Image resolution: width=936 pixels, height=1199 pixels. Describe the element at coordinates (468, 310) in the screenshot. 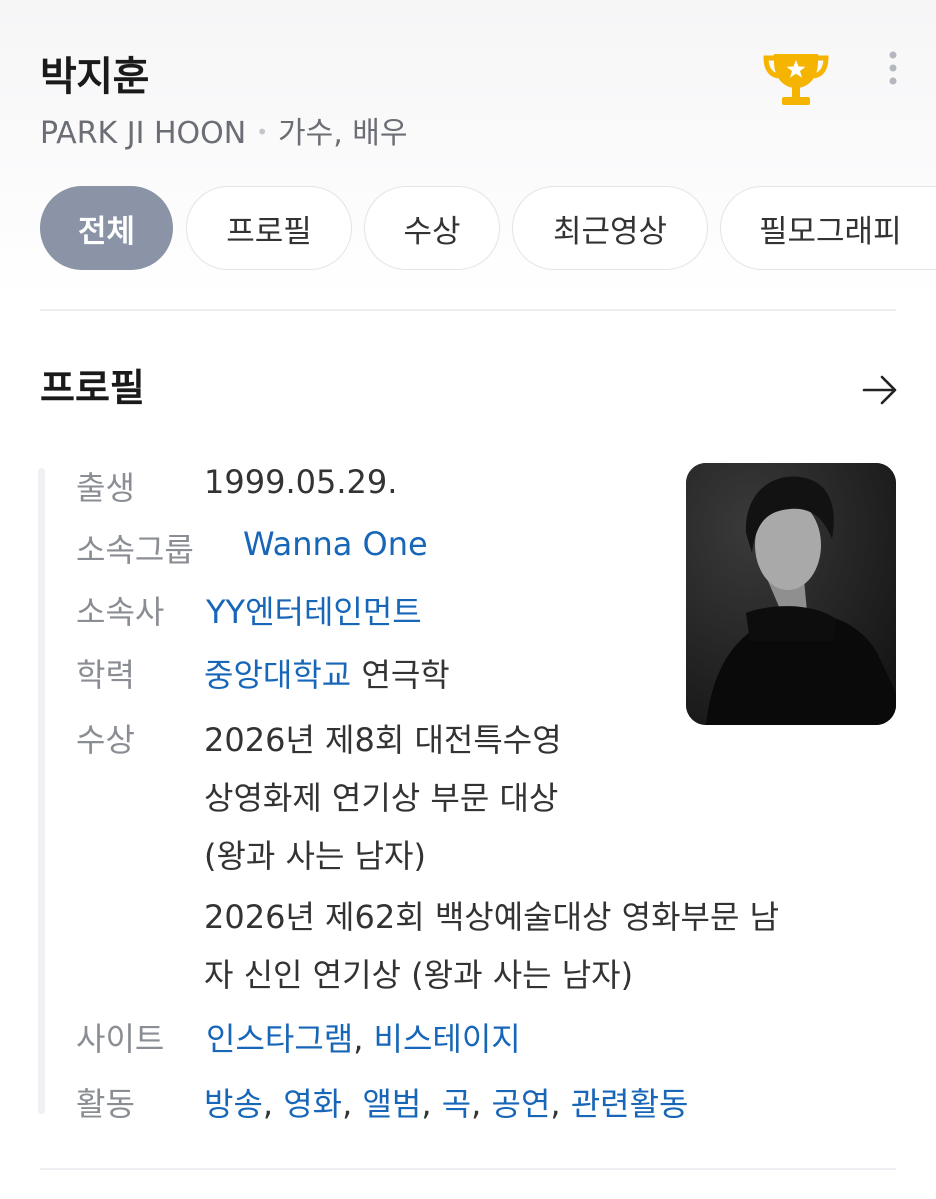

I see `section-divider` at that location.